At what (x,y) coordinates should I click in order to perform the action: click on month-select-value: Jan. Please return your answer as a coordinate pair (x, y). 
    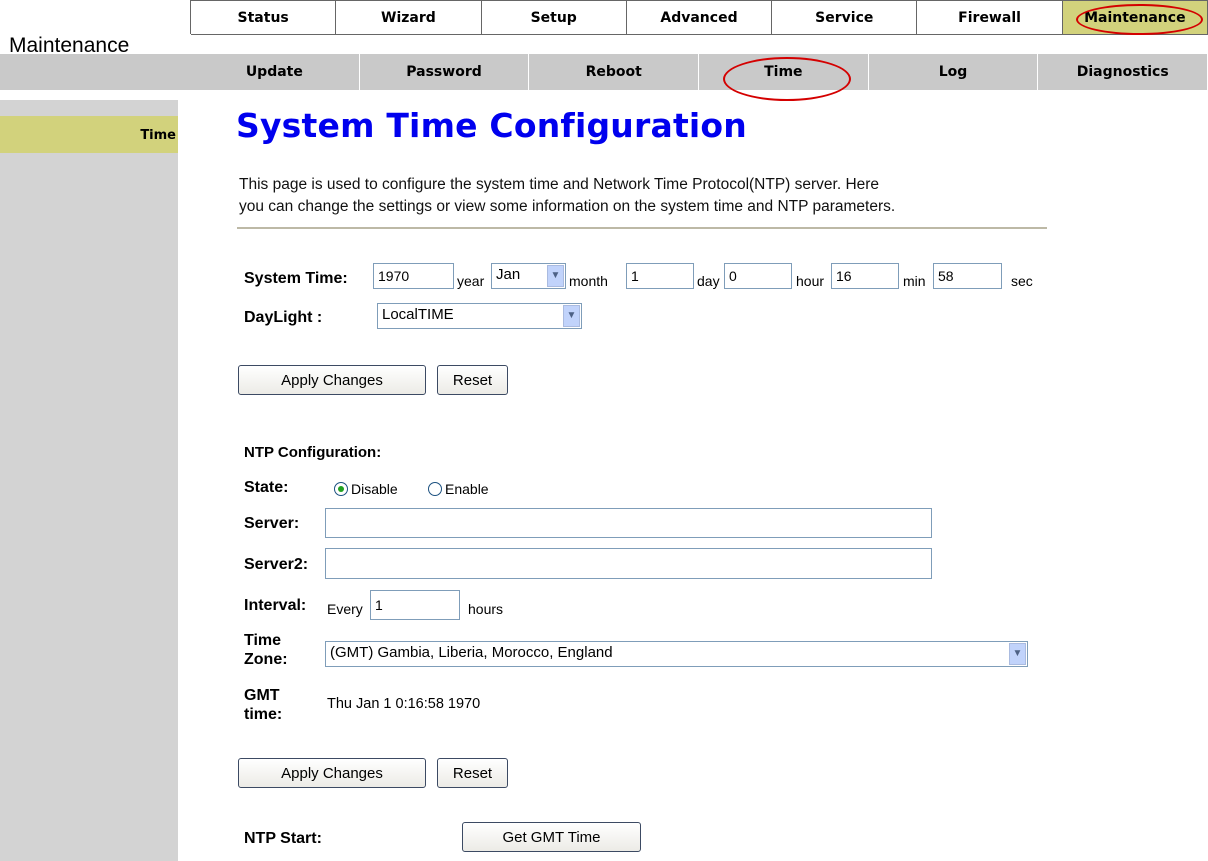
    Looking at the image, I should click on (508, 274).